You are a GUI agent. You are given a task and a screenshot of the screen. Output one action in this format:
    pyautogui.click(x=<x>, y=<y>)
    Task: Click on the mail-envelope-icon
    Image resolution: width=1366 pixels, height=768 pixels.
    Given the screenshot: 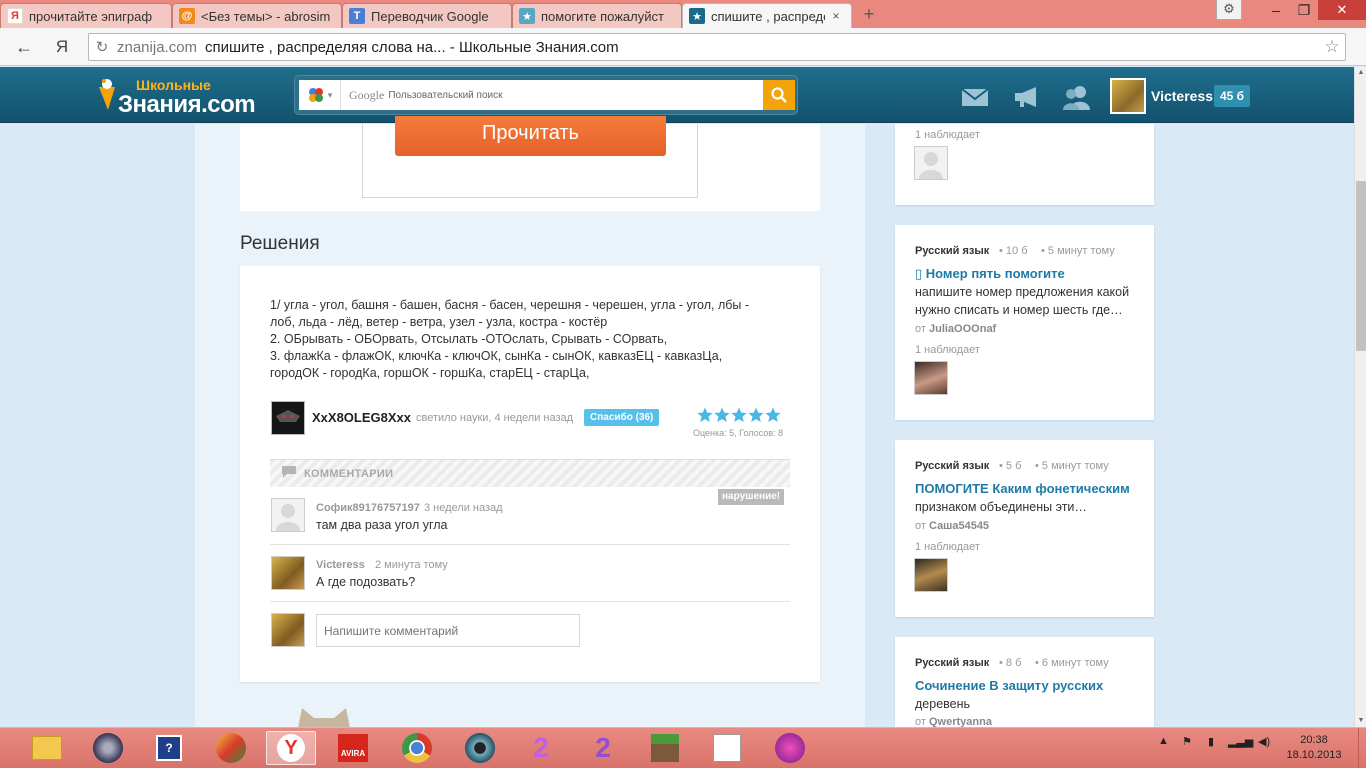 What is the action you would take?
    pyautogui.click(x=975, y=97)
    